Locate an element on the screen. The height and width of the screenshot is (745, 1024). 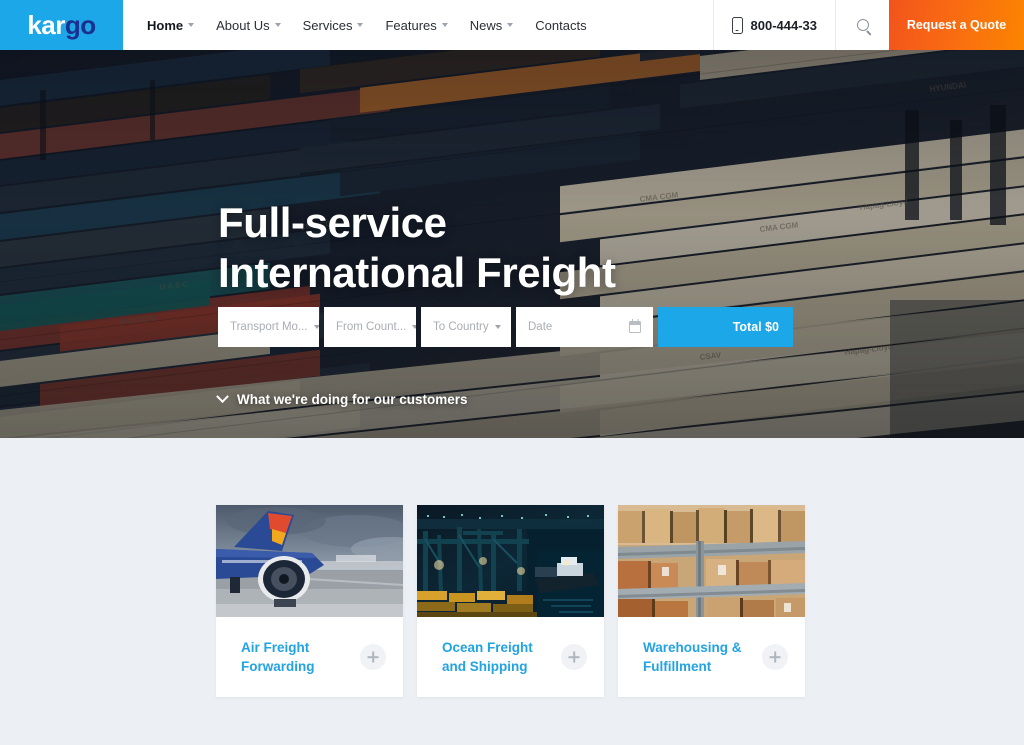
phone-link: 800-444-33 is located at coordinates (775, 25).